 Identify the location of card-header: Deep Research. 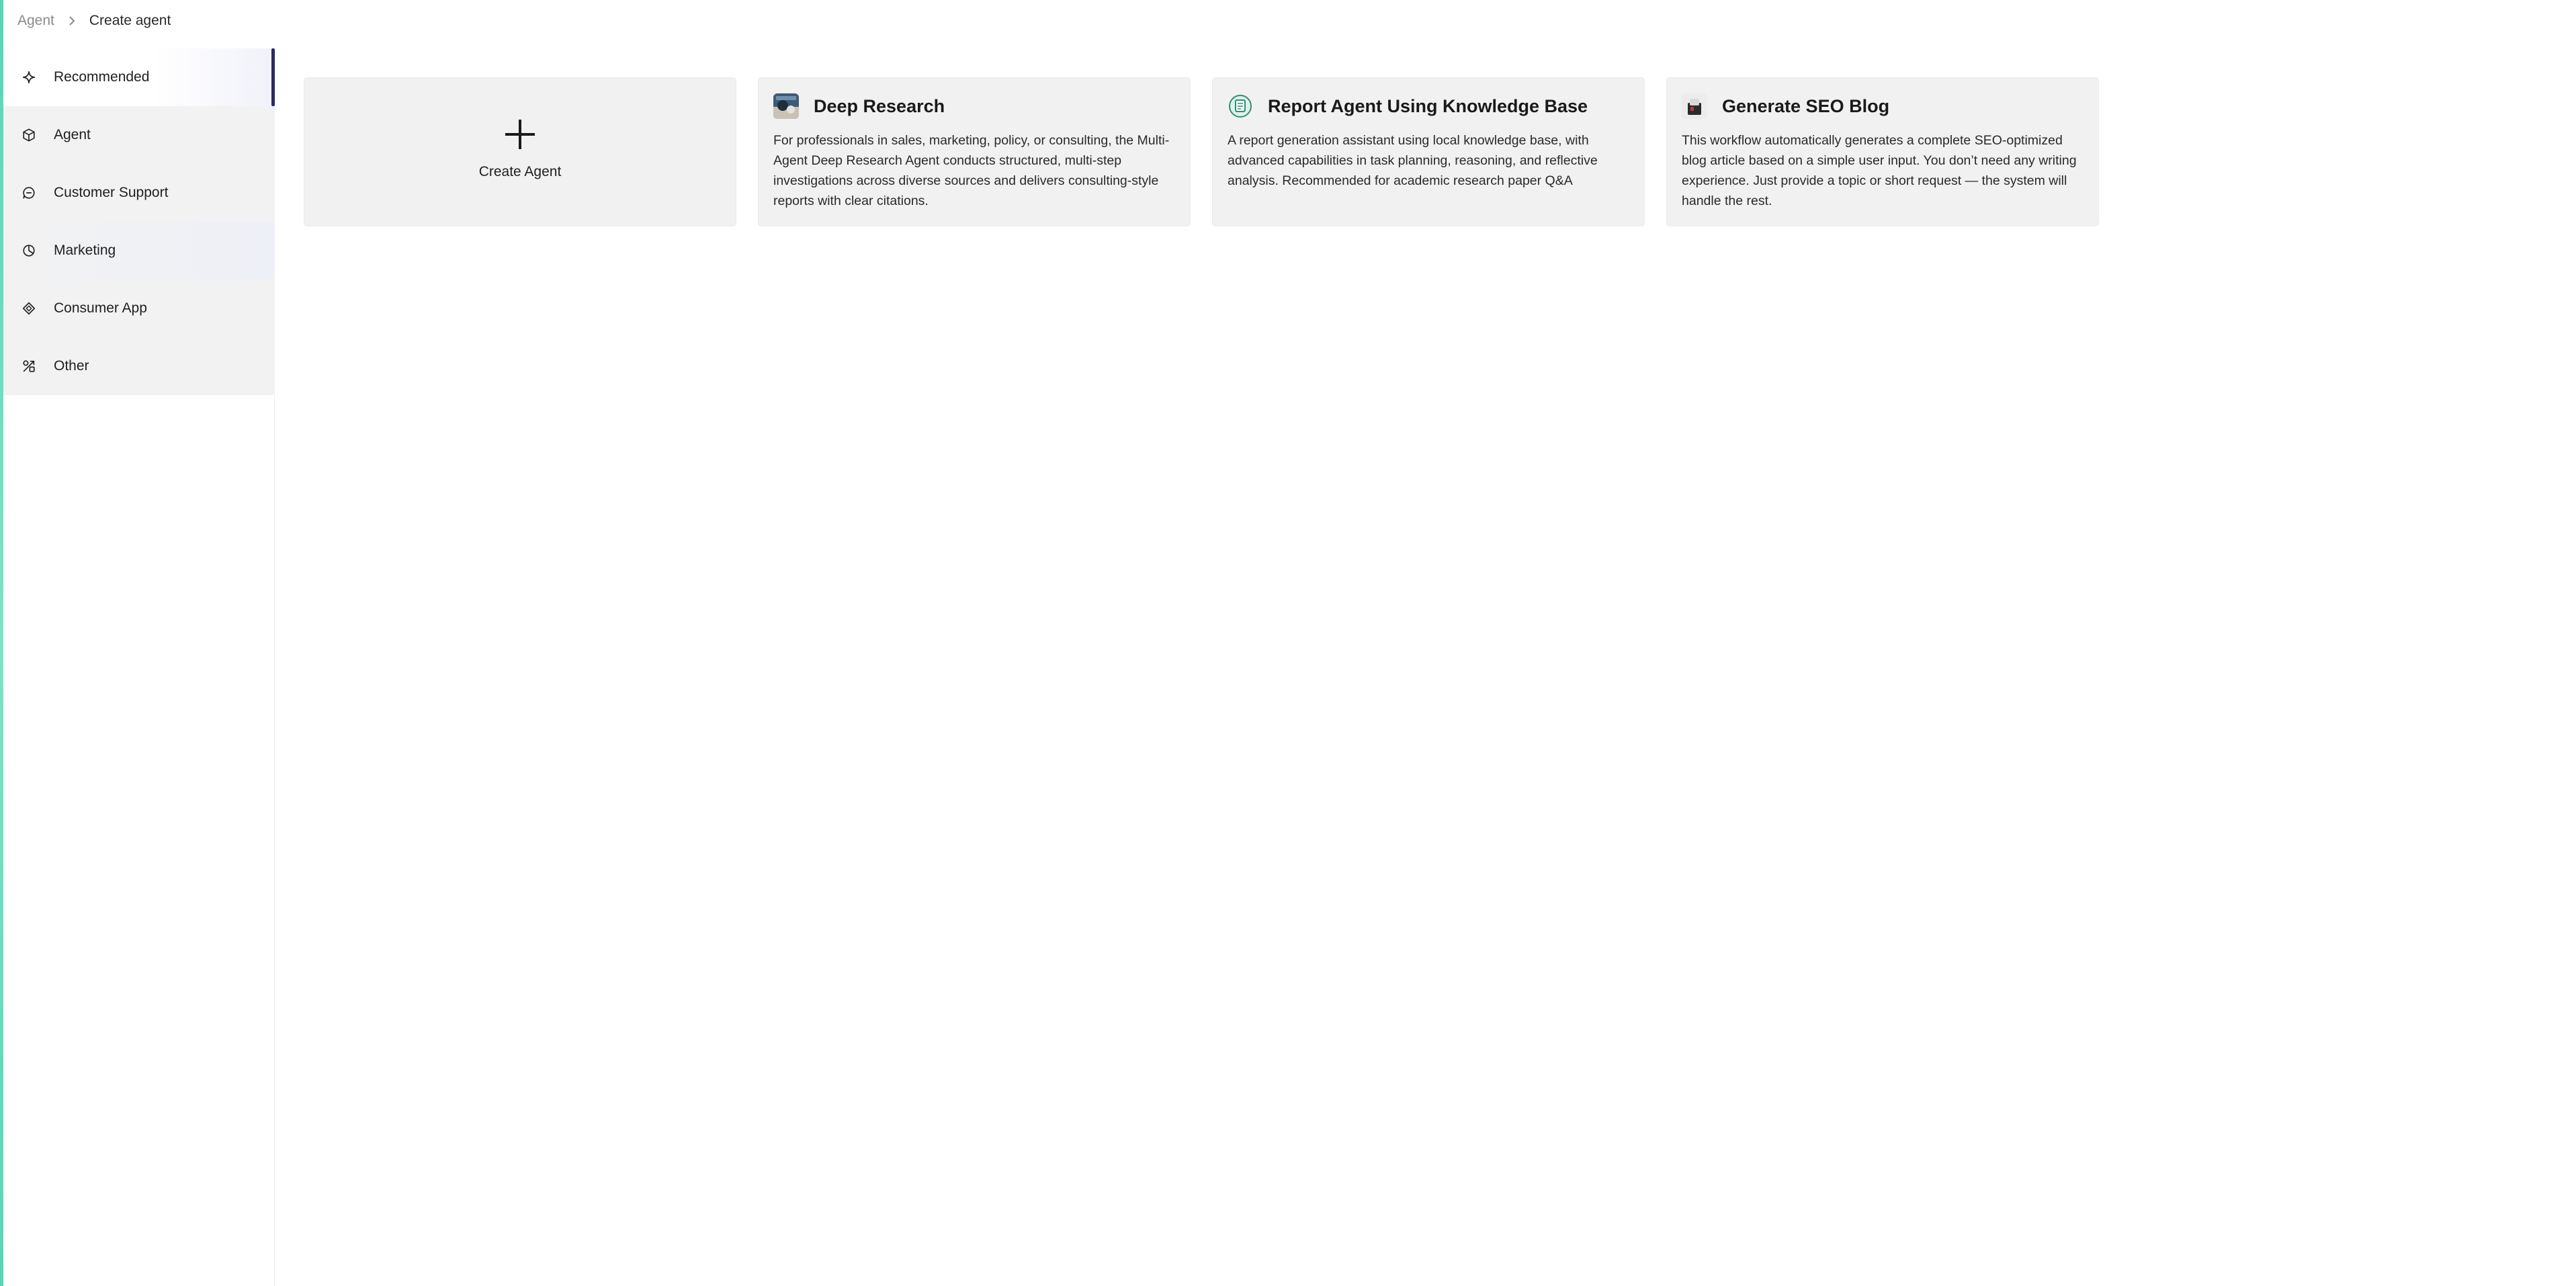
(974, 106).